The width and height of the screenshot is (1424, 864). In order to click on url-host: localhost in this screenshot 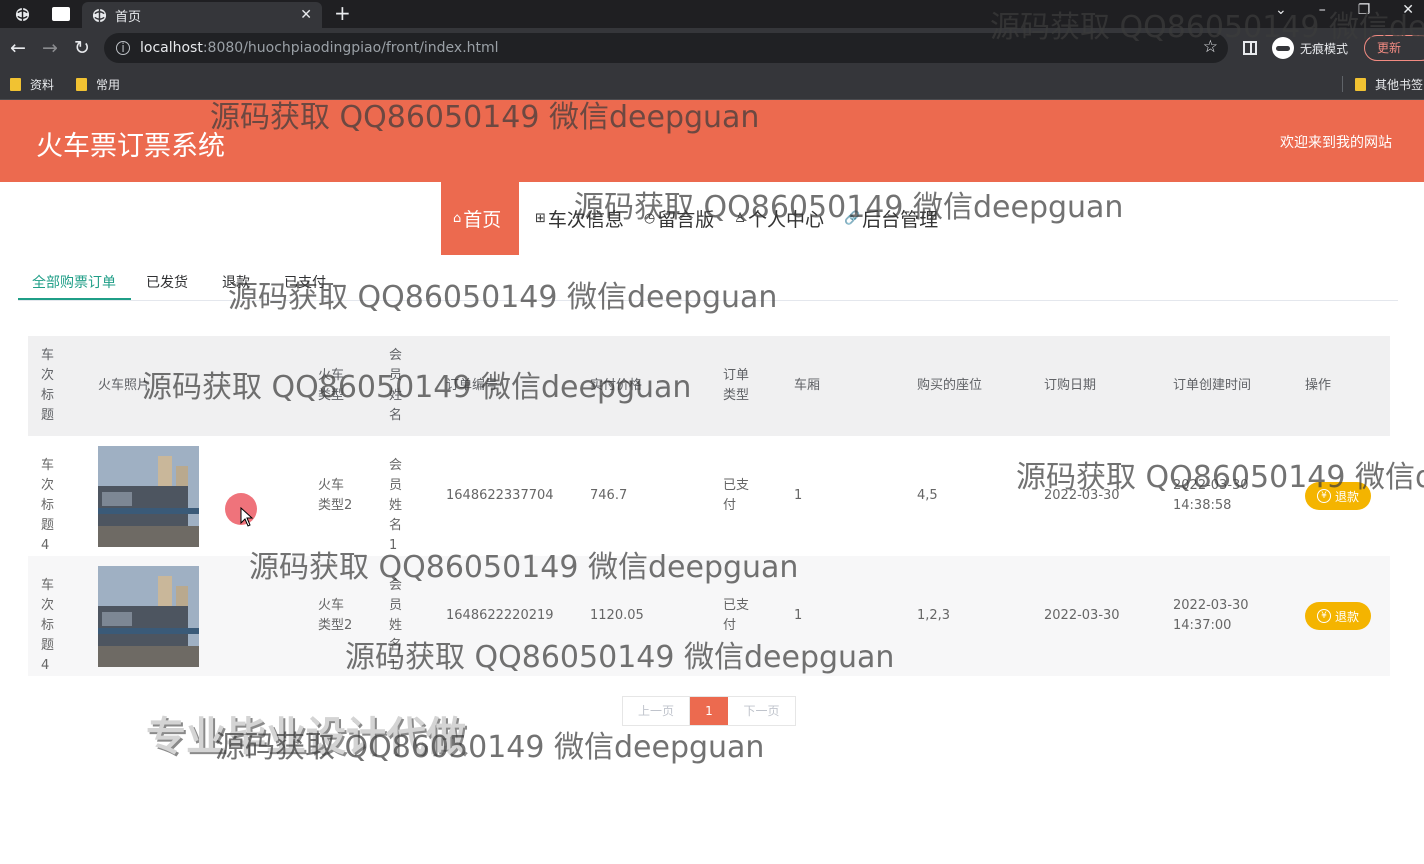, I will do `click(171, 48)`.